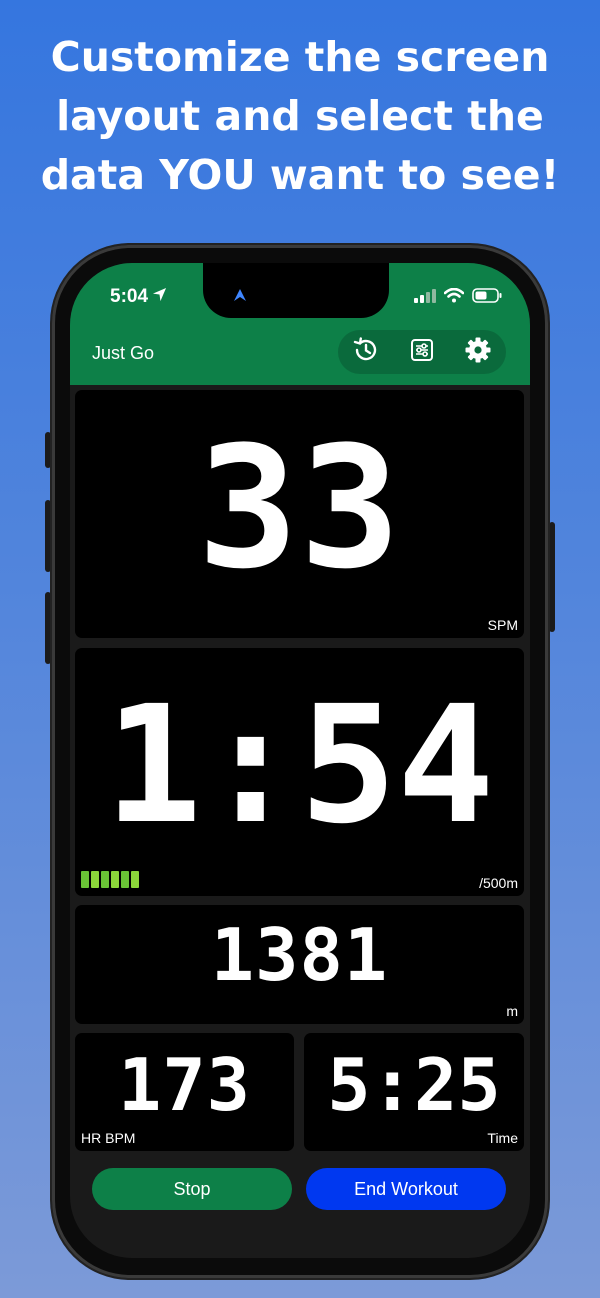 The image size is (600, 1298). I want to click on history-icon, so click(366, 352).